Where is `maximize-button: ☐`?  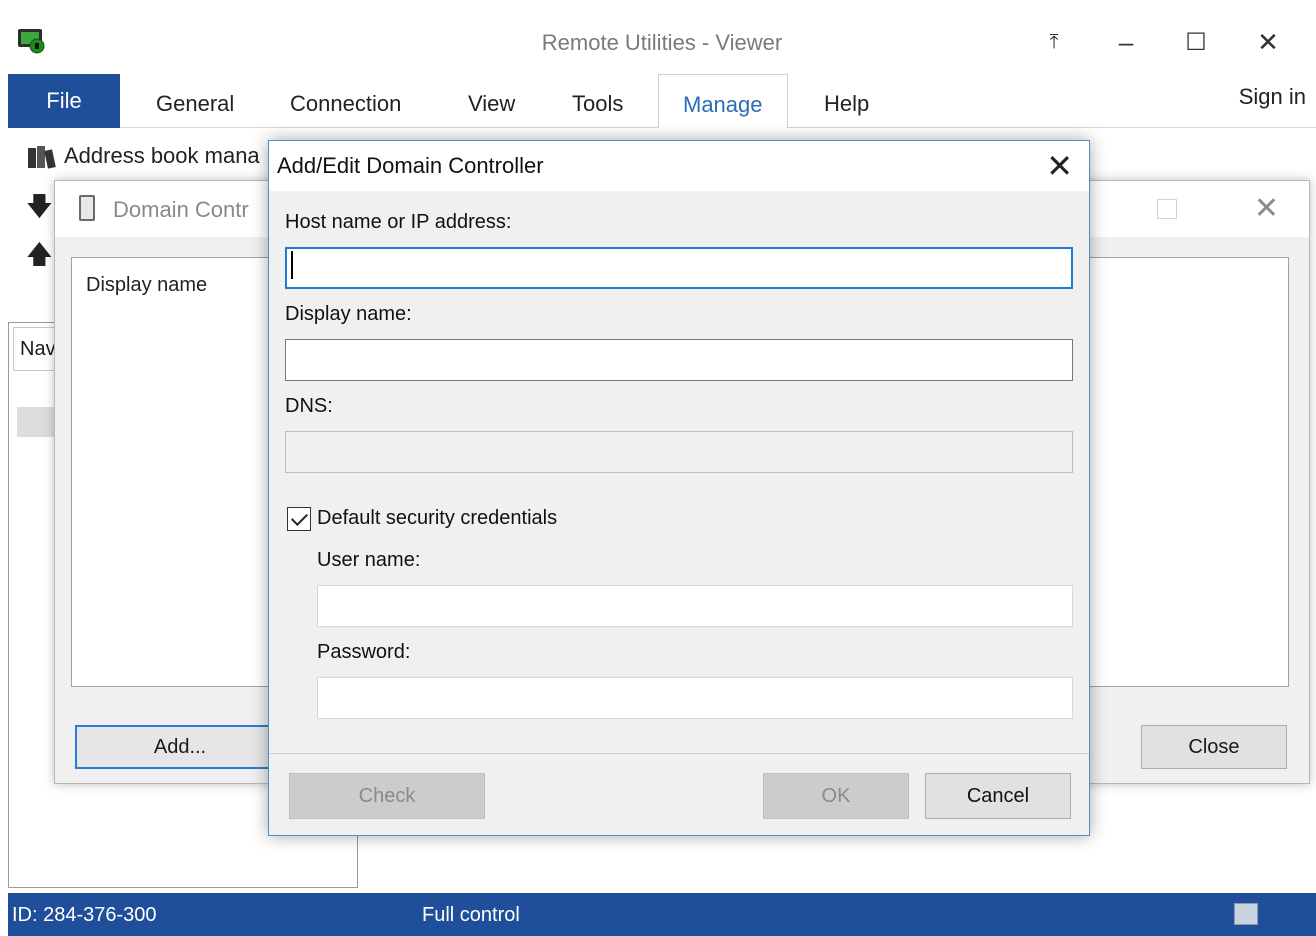
maximize-button: ☐ is located at coordinates (1196, 42).